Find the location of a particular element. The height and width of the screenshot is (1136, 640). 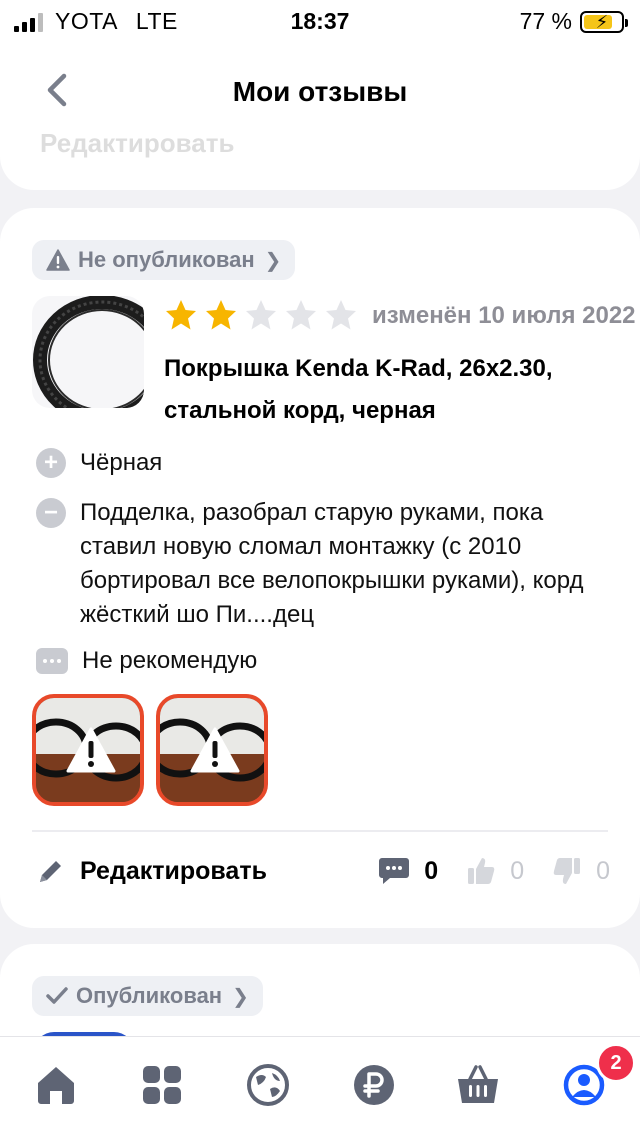

comment-text: Не рекомендую is located at coordinates (170, 660).